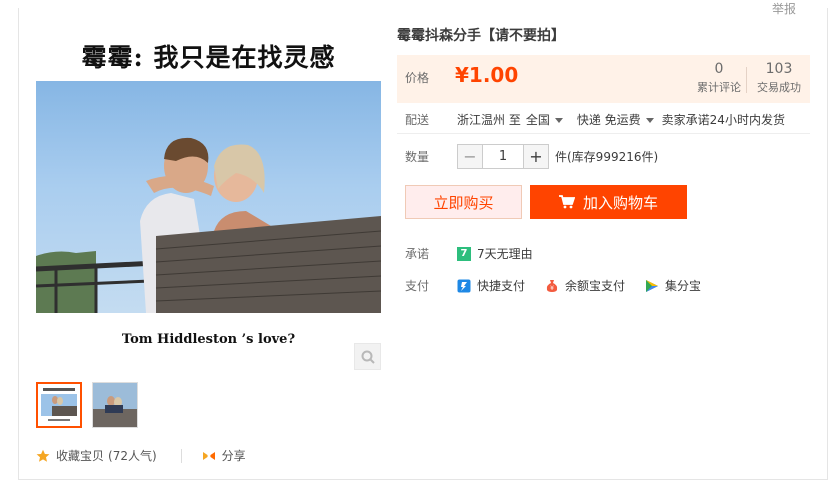 This screenshot has width=830, height=482. Describe the element at coordinates (535, 156) in the screenshot. I see `increase-button: +` at that location.